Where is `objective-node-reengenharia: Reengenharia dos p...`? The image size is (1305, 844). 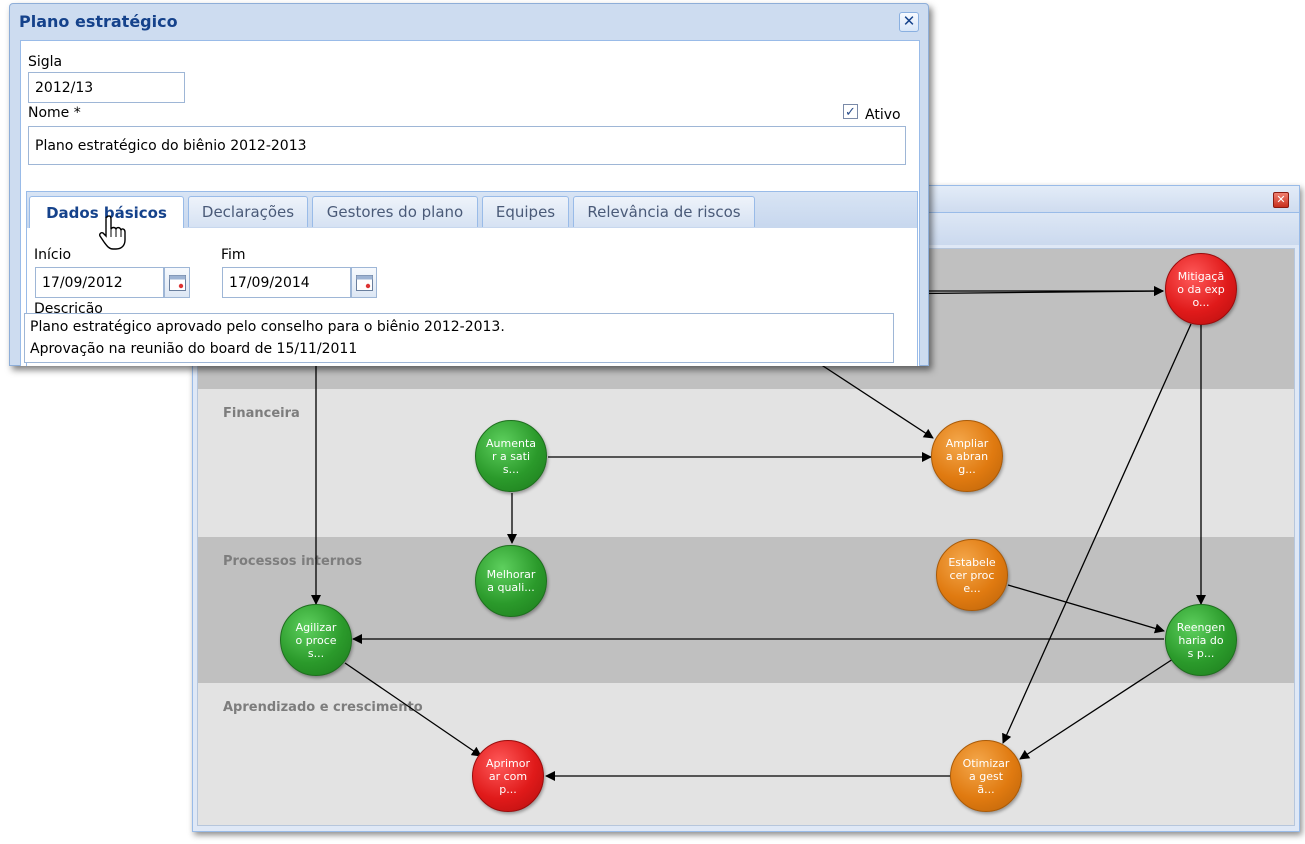
objective-node-reengenharia: Reengenharia dos p... is located at coordinates (1201, 640).